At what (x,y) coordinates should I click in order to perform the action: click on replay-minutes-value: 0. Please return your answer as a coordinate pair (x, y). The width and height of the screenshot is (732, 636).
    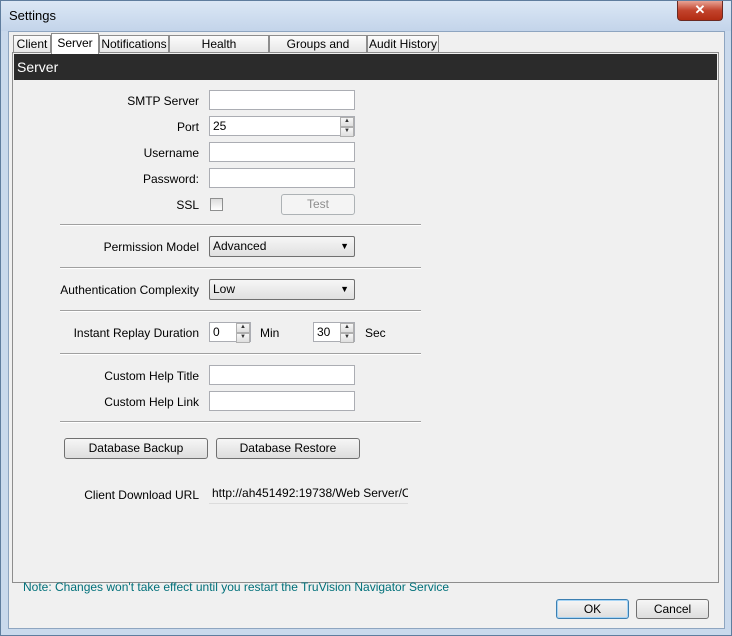
    Looking at the image, I should click on (216, 332).